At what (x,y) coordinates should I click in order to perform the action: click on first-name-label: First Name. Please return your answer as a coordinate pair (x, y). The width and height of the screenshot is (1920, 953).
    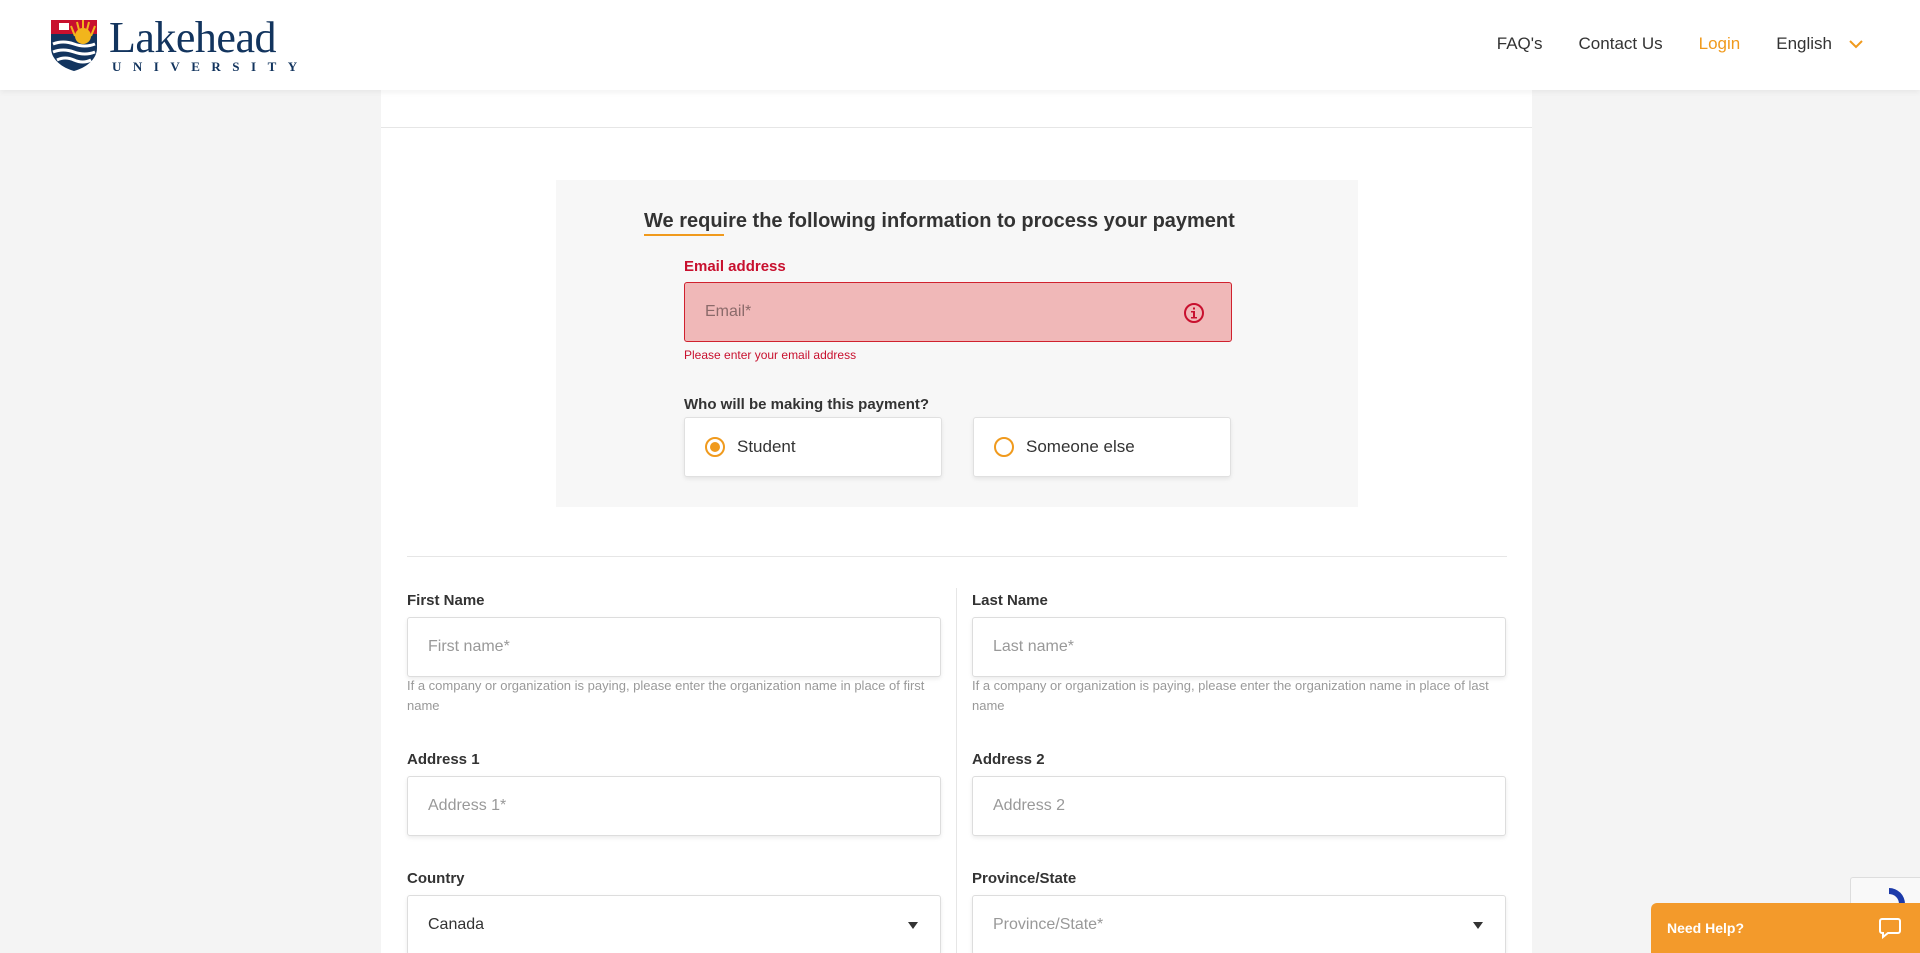
    Looking at the image, I should click on (446, 600).